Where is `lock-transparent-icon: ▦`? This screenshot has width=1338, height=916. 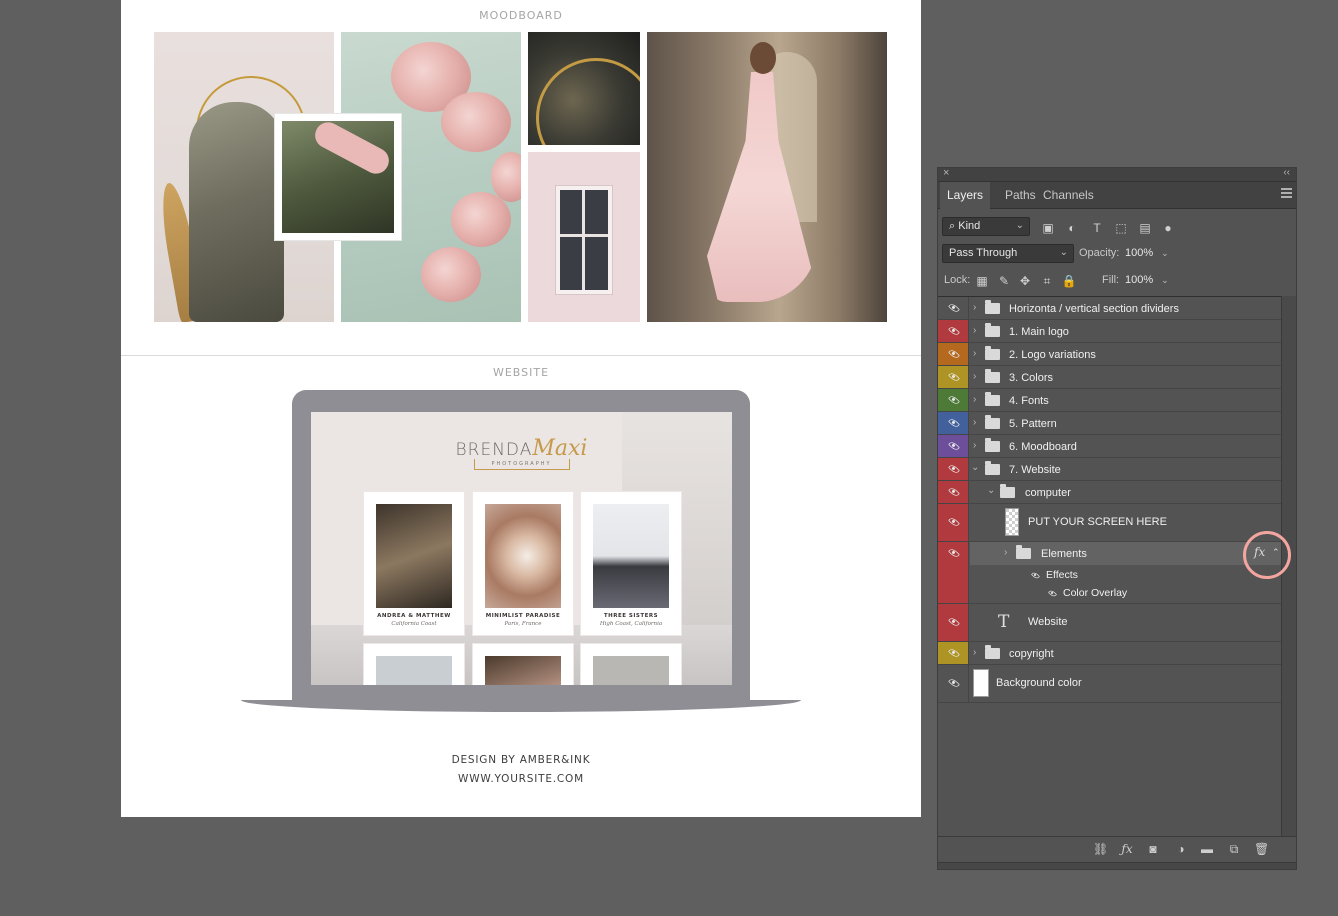 lock-transparent-icon: ▦ is located at coordinates (982, 281).